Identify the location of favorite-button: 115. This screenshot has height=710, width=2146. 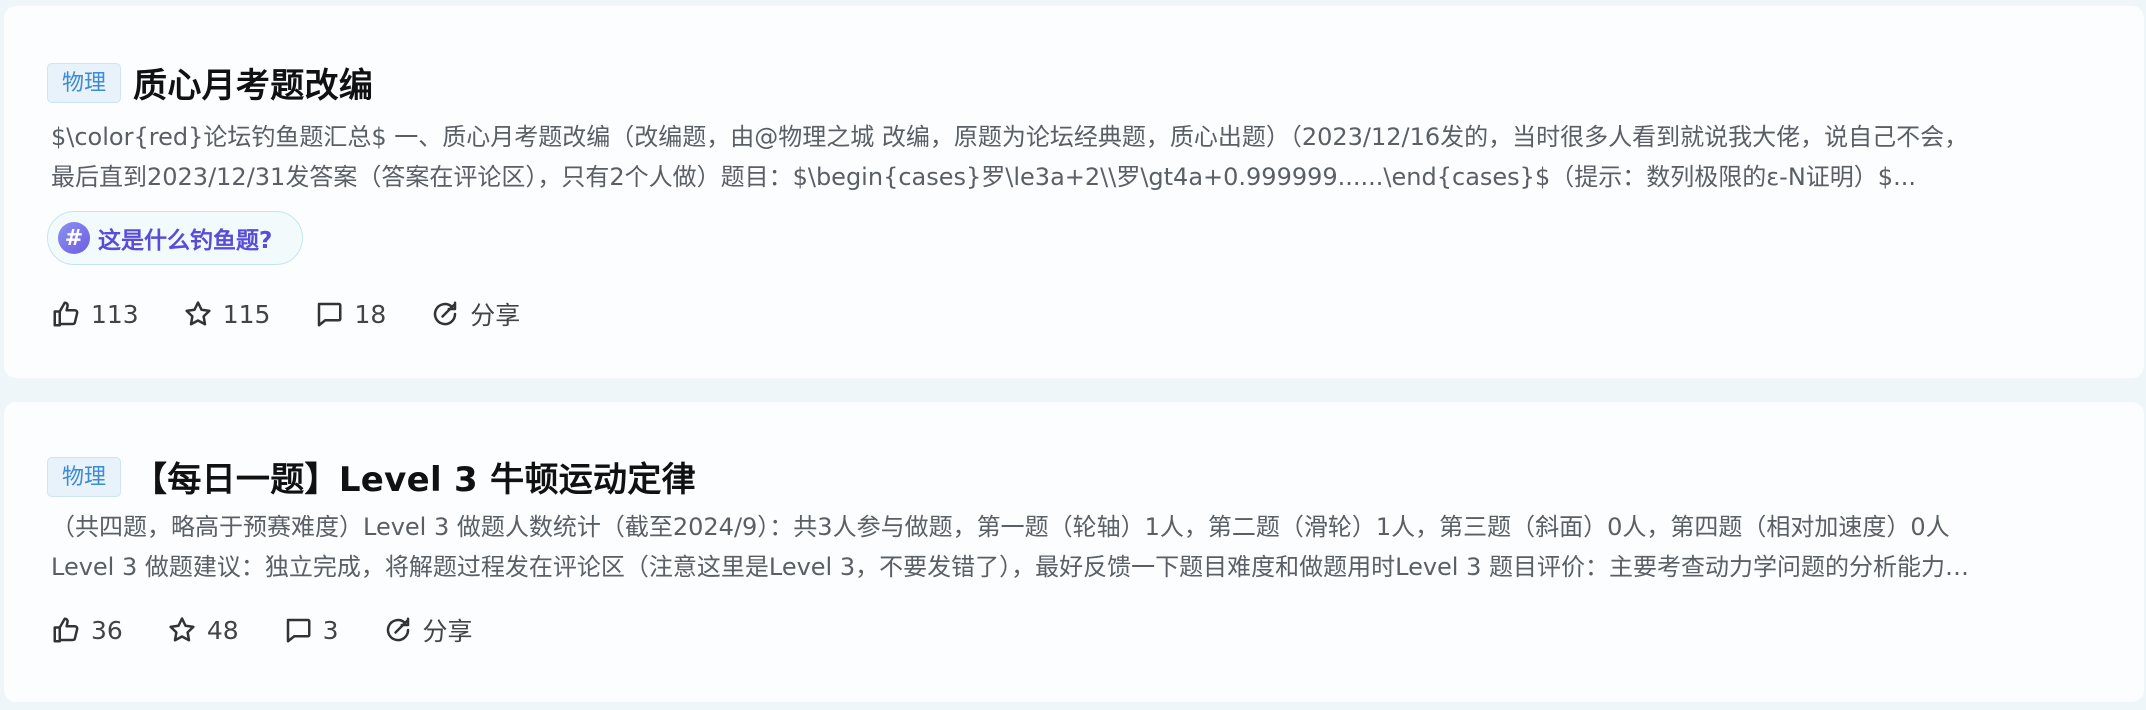
(227, 314).